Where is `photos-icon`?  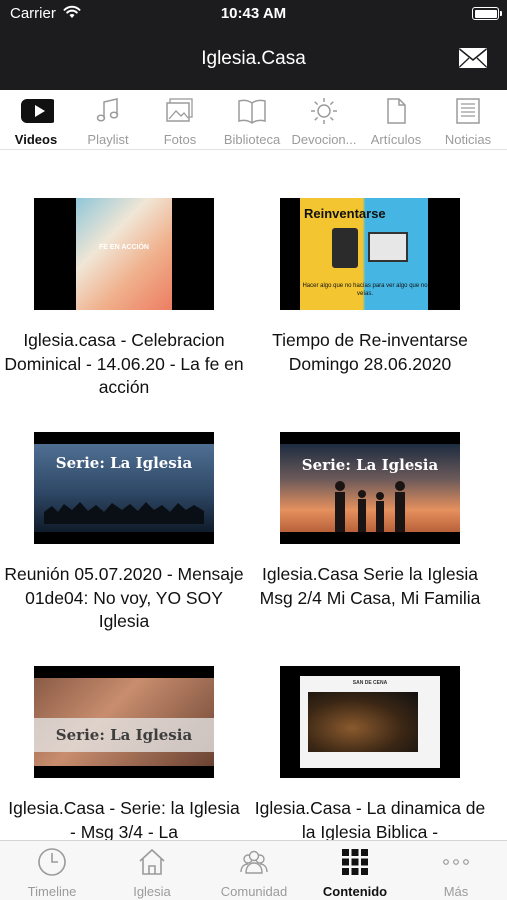
photos-icon is located at coordinates (179, 110).